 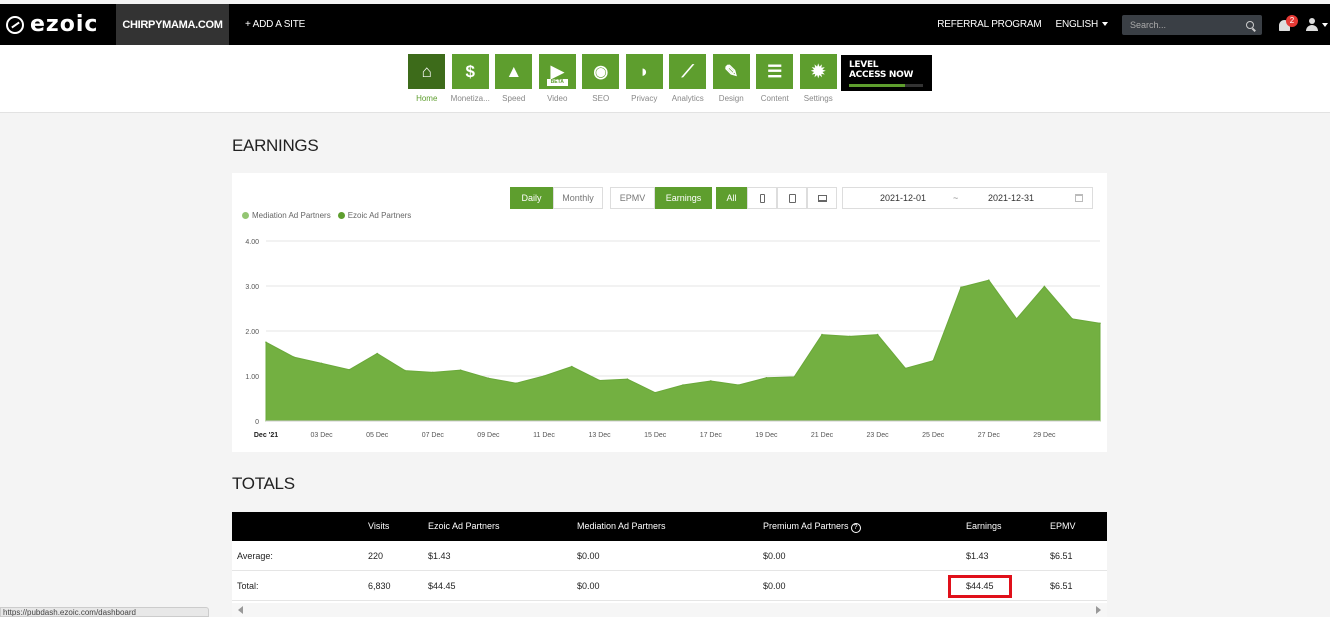 I want to click on horizontal-scrollbar, so click(x=669, y=610).